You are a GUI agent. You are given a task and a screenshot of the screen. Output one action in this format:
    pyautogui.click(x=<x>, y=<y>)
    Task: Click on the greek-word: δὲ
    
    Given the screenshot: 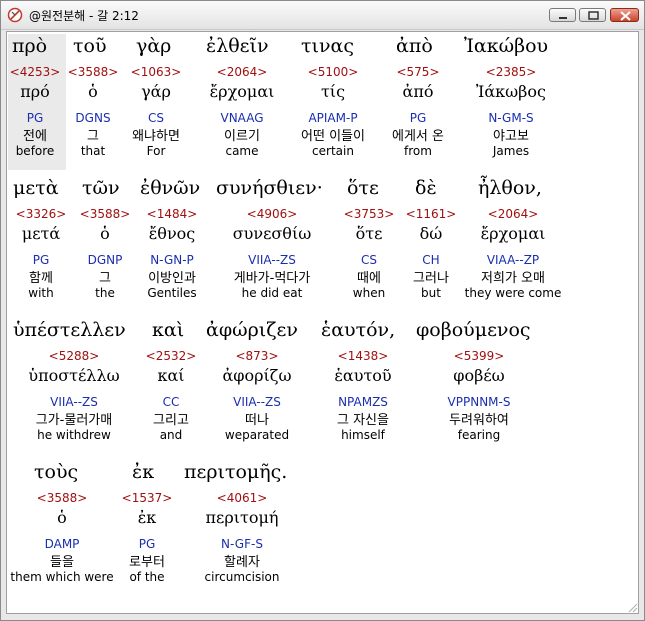 What is the action you would take?
    pyautogui.click(x=426, y=188)
    